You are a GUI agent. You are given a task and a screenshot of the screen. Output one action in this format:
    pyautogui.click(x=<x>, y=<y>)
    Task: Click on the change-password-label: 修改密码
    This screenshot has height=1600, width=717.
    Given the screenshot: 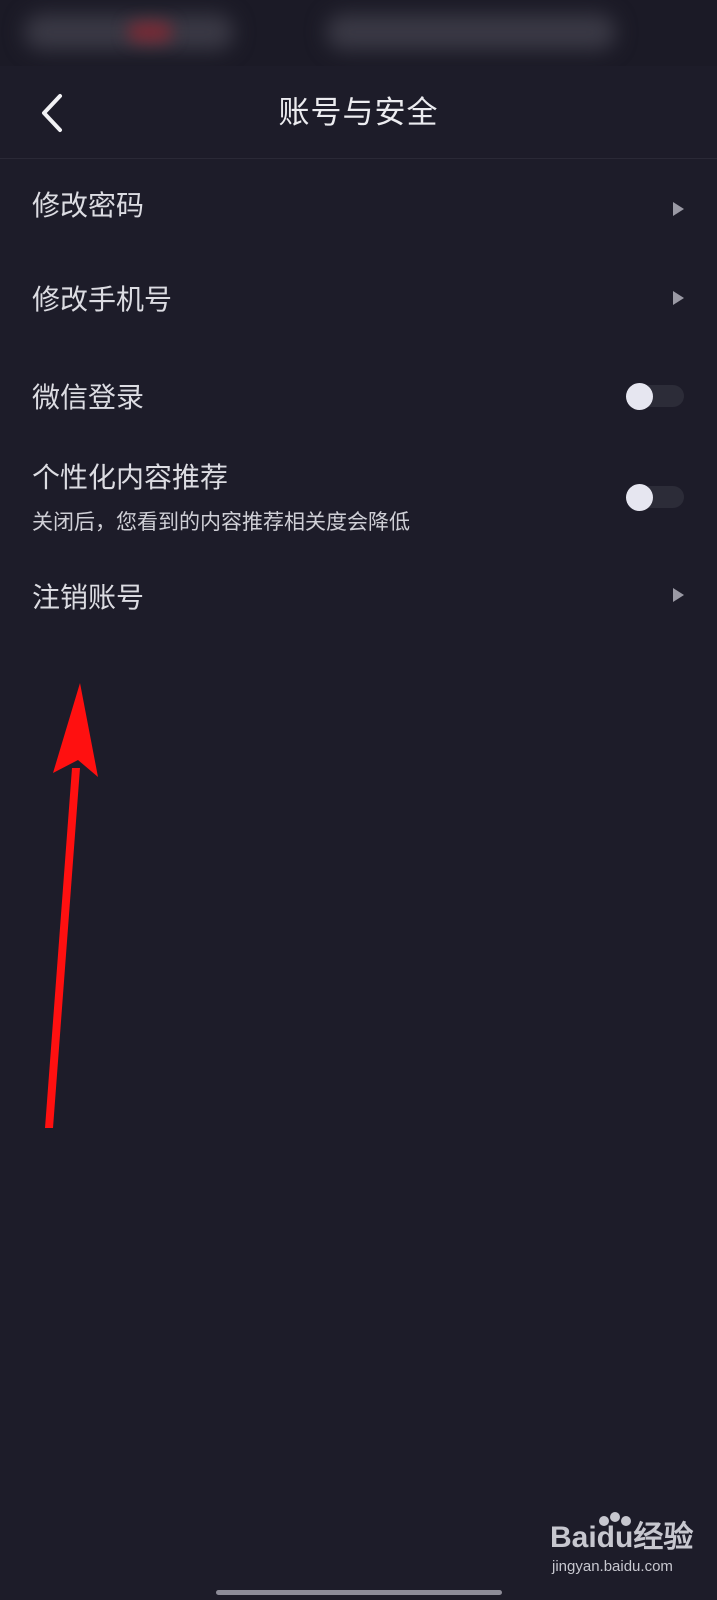 What is the action you would take?
    pyautogui.click(x=88, y=205)
    